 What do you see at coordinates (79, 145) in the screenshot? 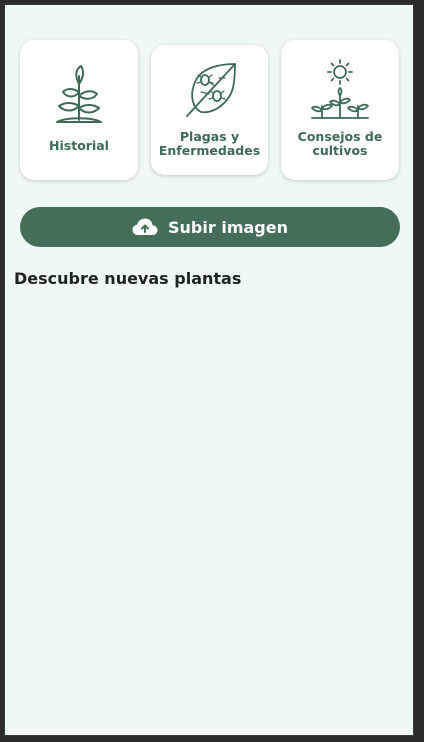
I see `historial-label: Historial` at bounding box center [79, 145].